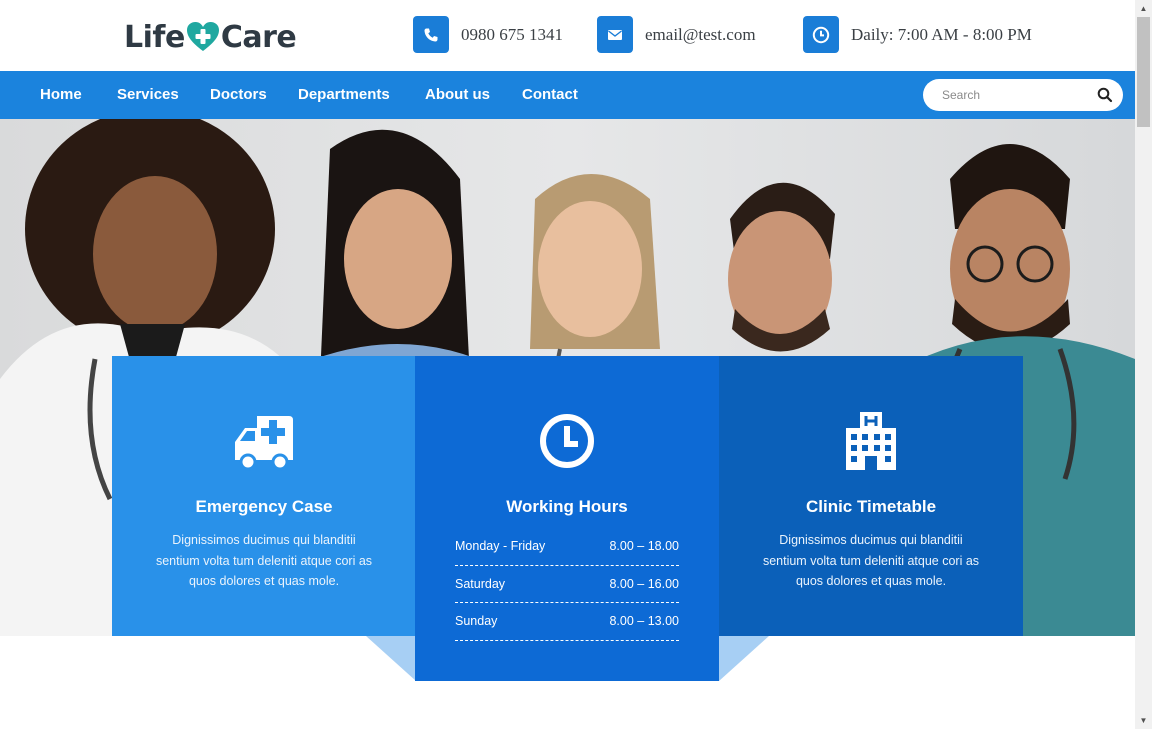  I want to click on timetable-title: Clinic Timetable, so click(871, 506).